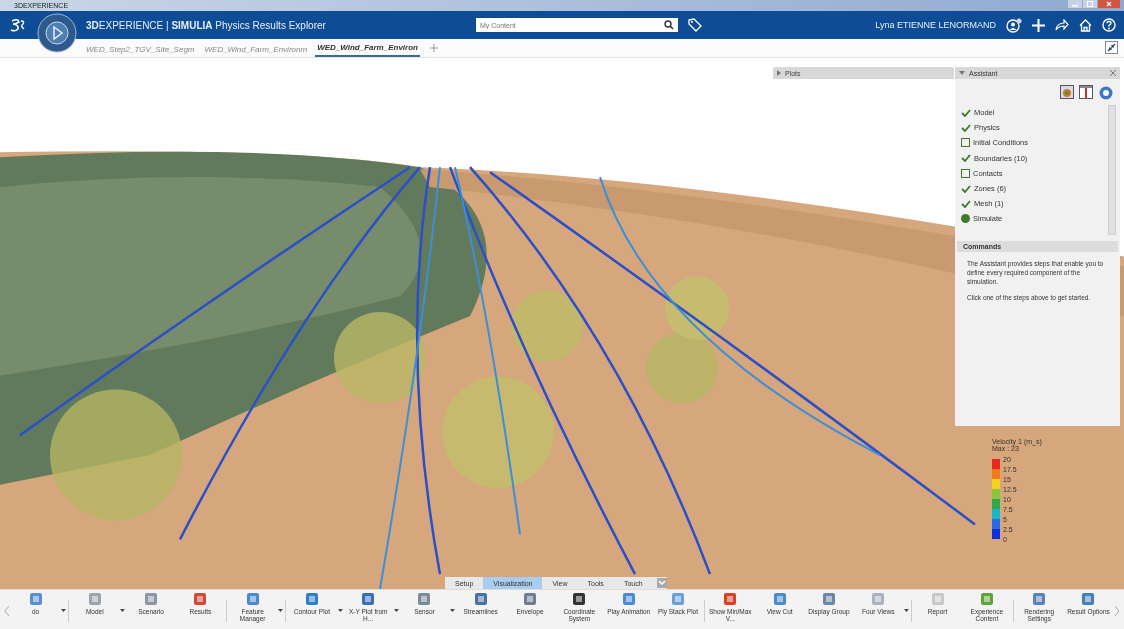  I want to click on search-icon, so click(669, 25).